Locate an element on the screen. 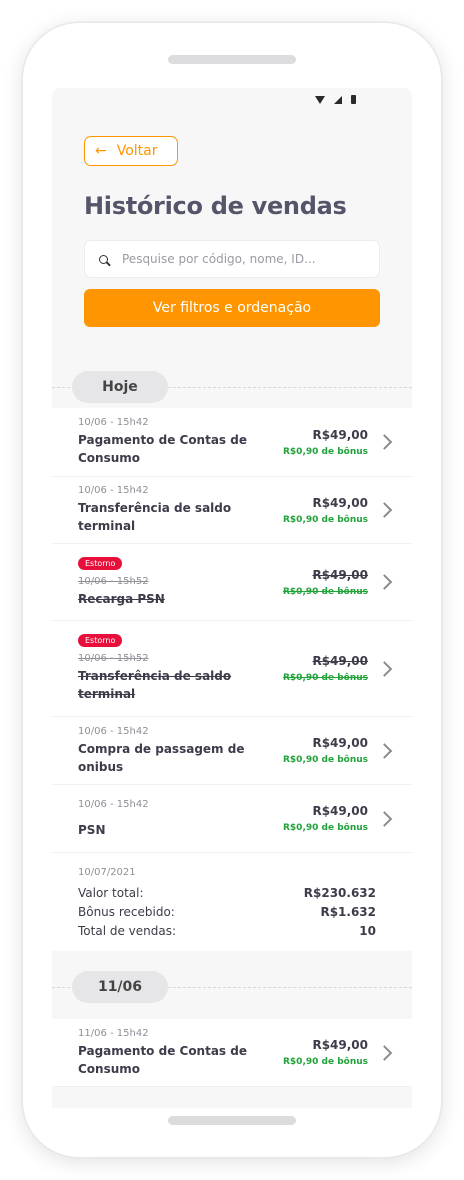  date-section-header: 11/06 is located at coordinates (232, 985).